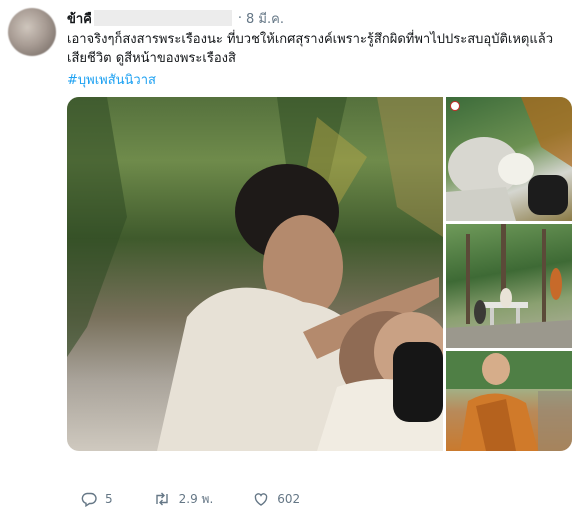 The width and height of the screenshot is (580, 516). I want to click on photo-bottom-right, so click(509, 401).